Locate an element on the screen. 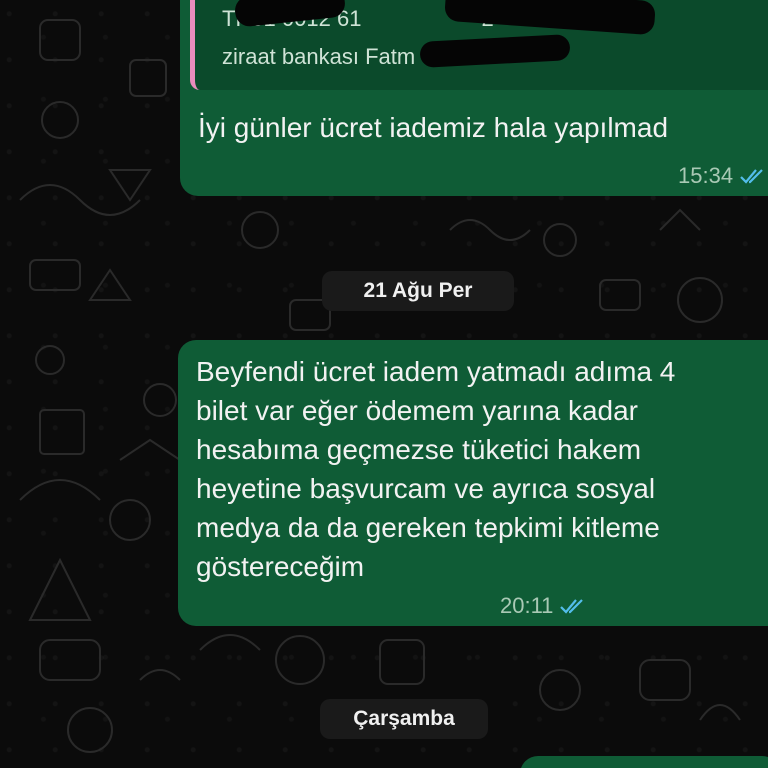 The width and height of the screenshot is (768, 768). date-separator: 21 Ağu Per is located at coordinates (418, 291).